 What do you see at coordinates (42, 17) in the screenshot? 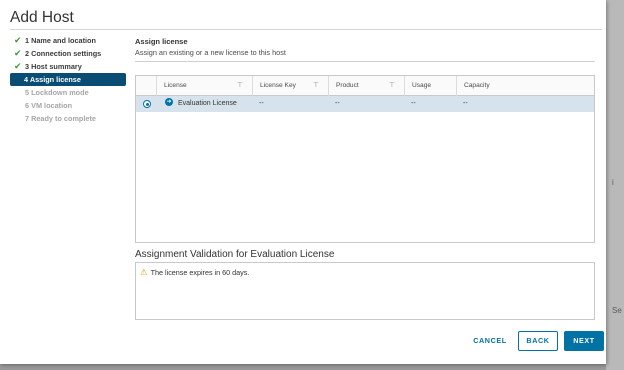
I see `dialog-title: Add Host` at bounding box center [42, 17].